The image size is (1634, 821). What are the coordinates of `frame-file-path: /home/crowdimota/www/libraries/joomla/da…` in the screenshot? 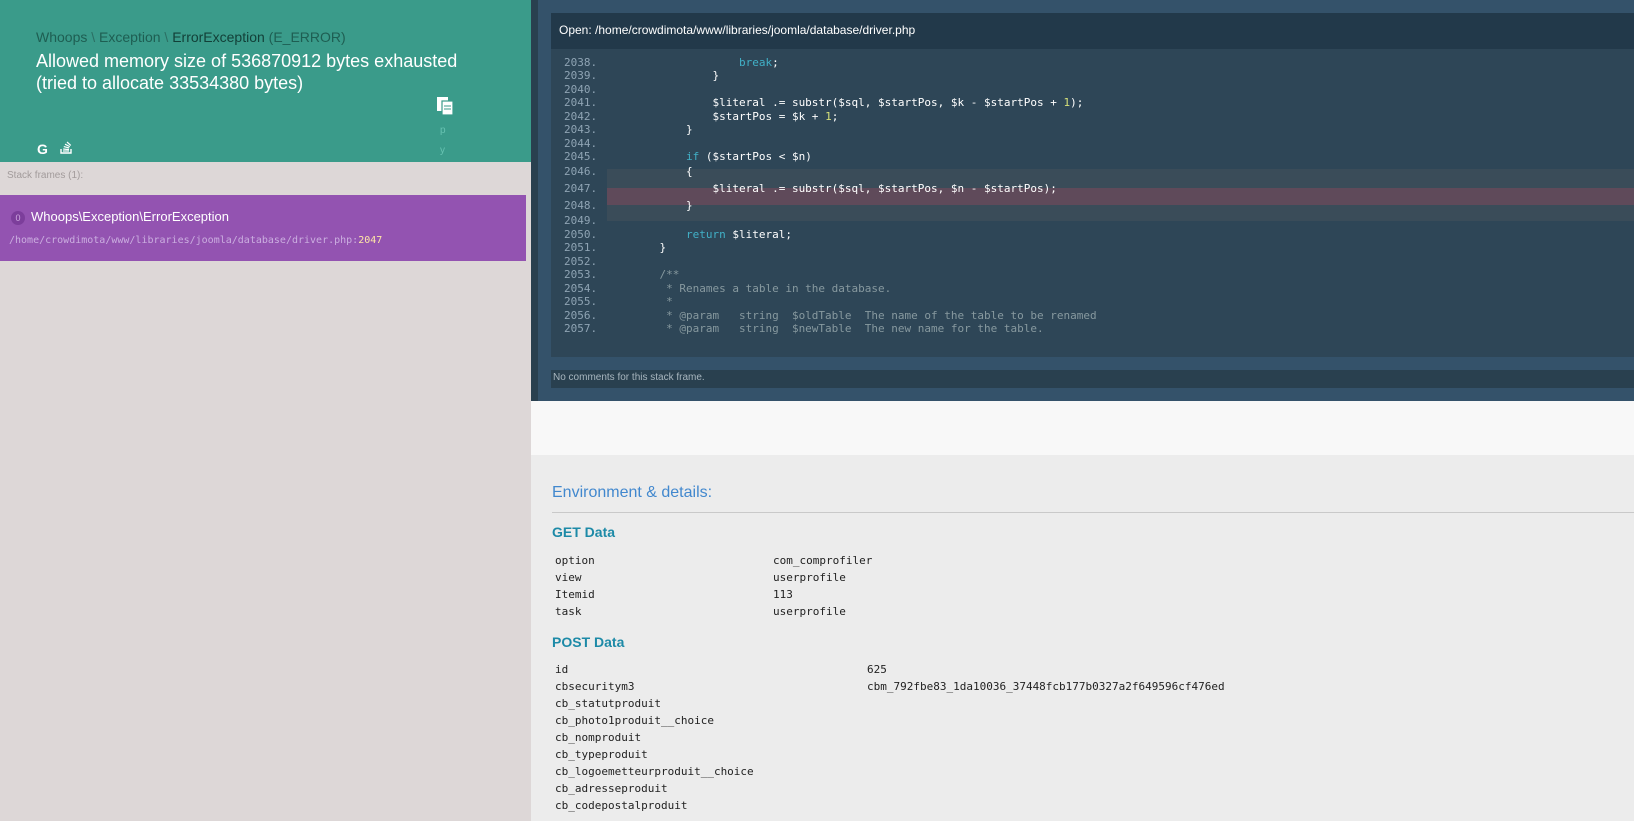 It's located at (181, 240).